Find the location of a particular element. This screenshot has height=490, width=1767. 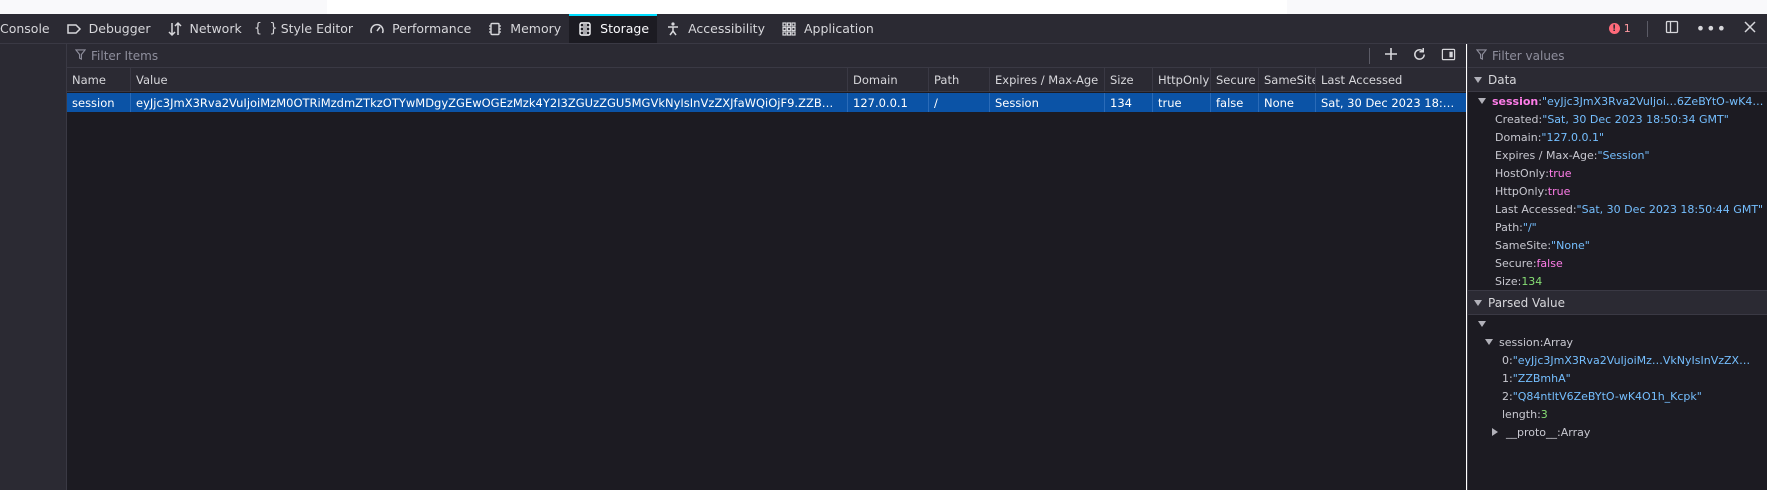

column-header-domain: Domain is located at coordinates (888, 79).